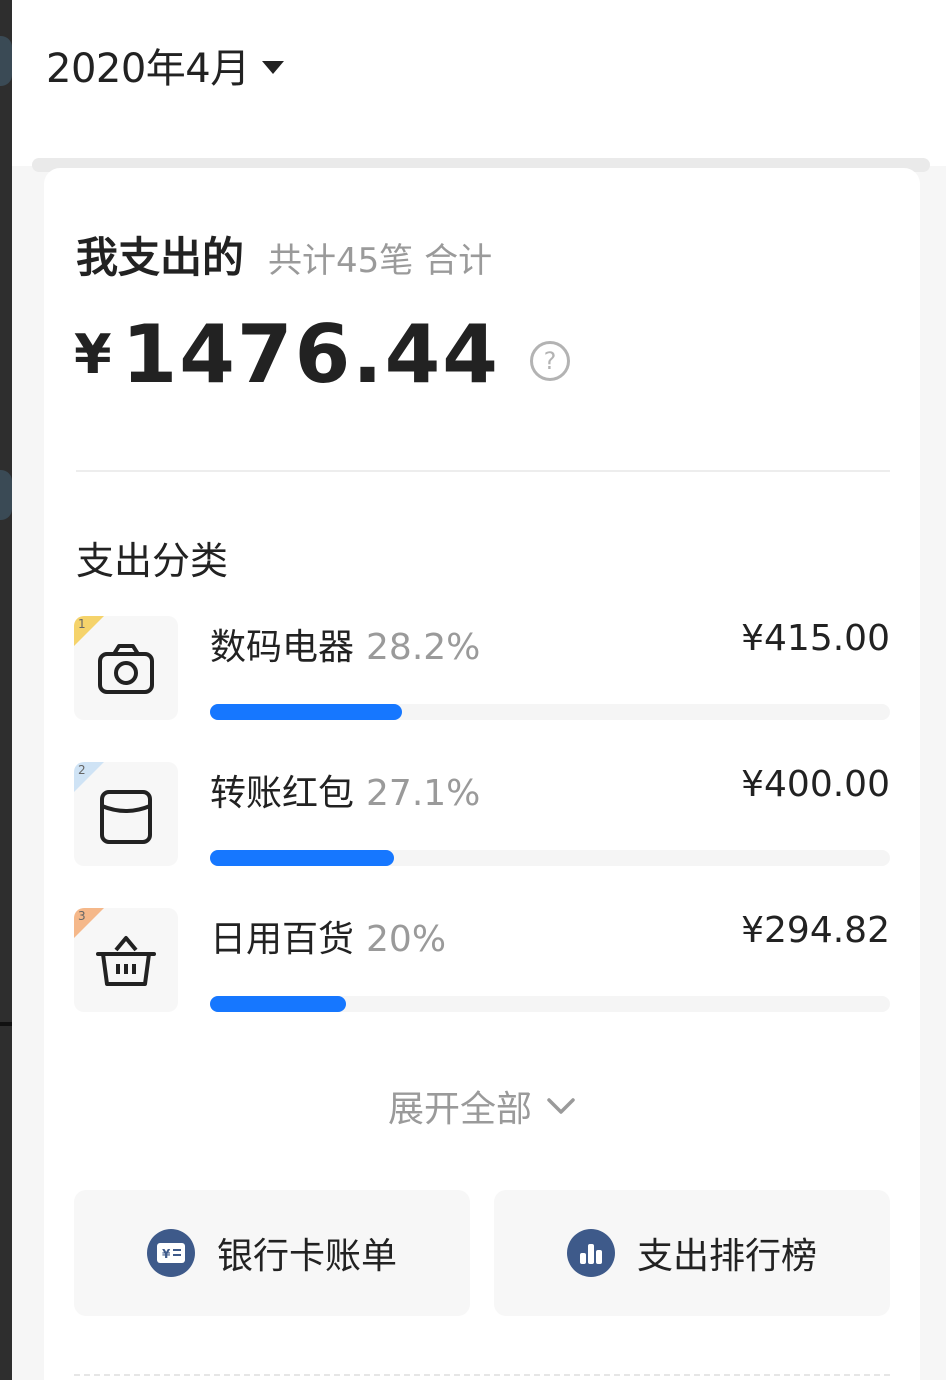 This screenshot has width=946, height=1400. Describe the element at coordinates (482, 1375) in the screenshot. I see `bottom-divider` at that location.